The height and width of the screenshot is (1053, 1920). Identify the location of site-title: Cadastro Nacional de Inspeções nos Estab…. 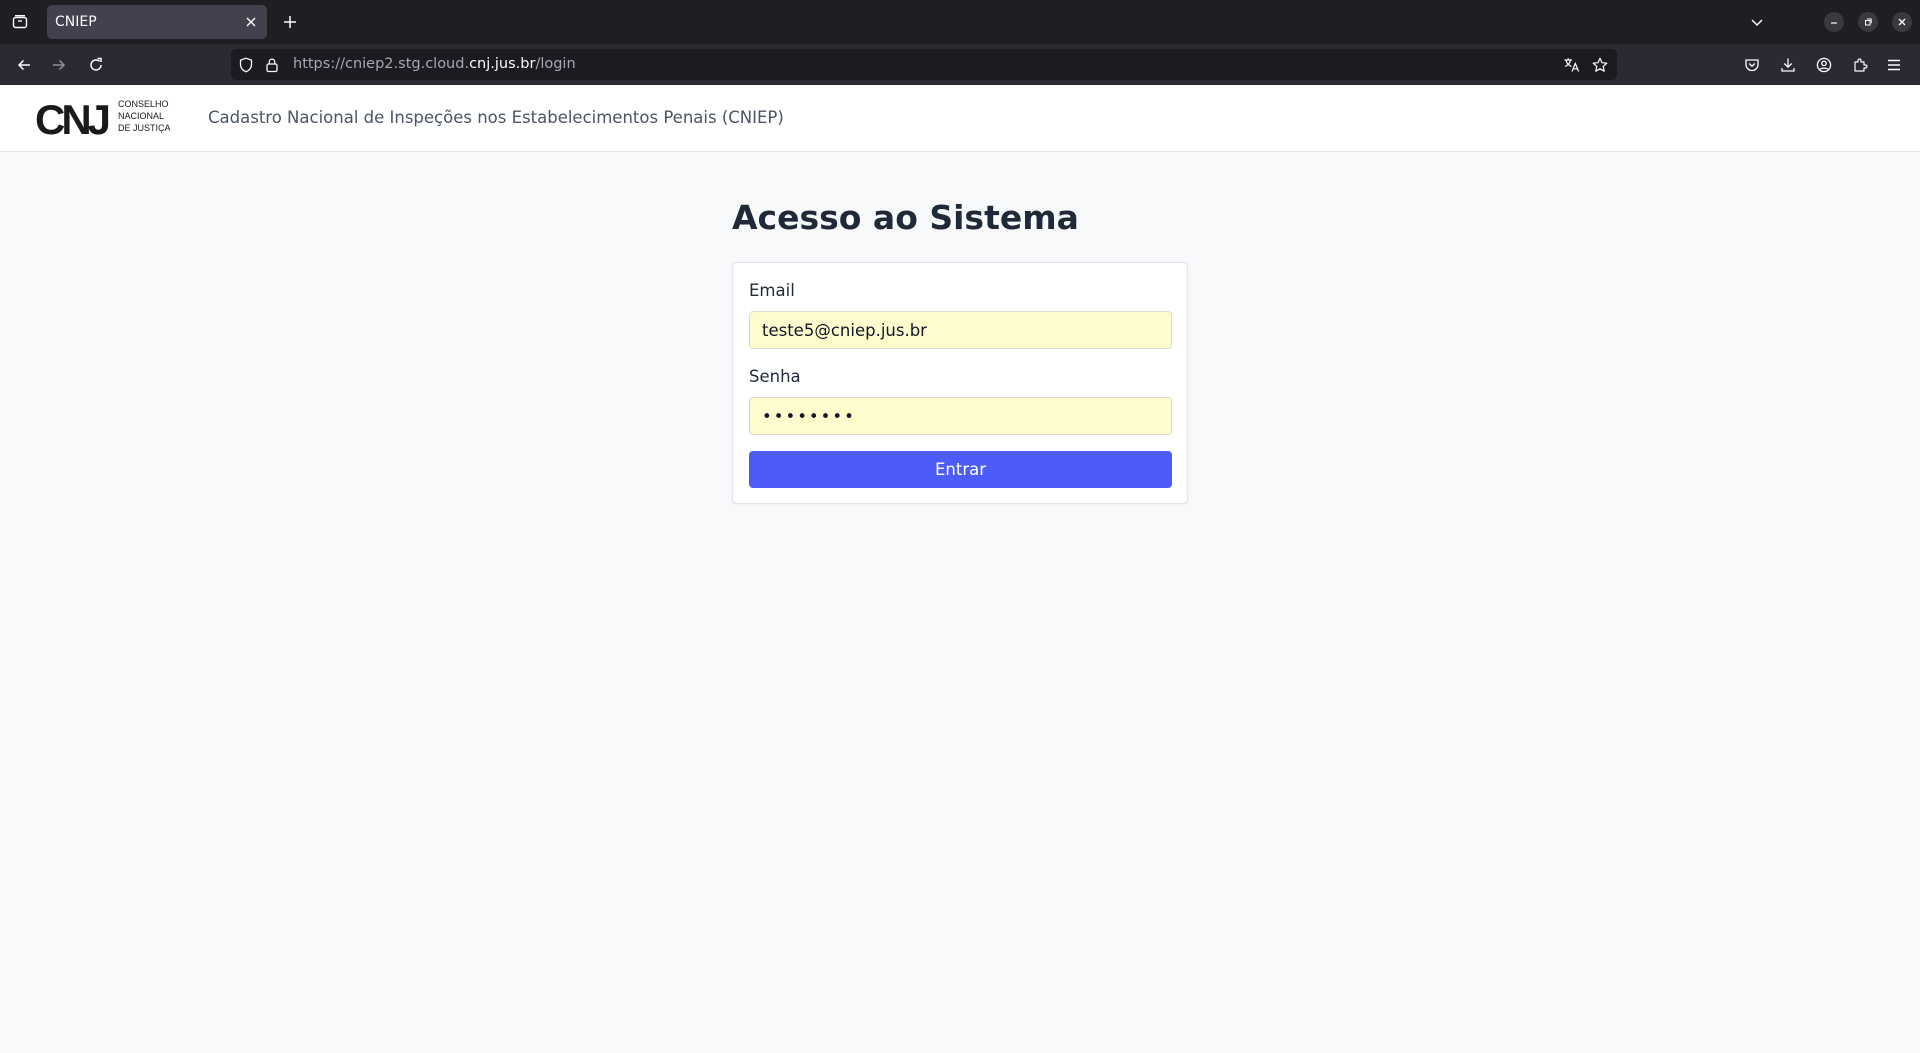
(496, 117).